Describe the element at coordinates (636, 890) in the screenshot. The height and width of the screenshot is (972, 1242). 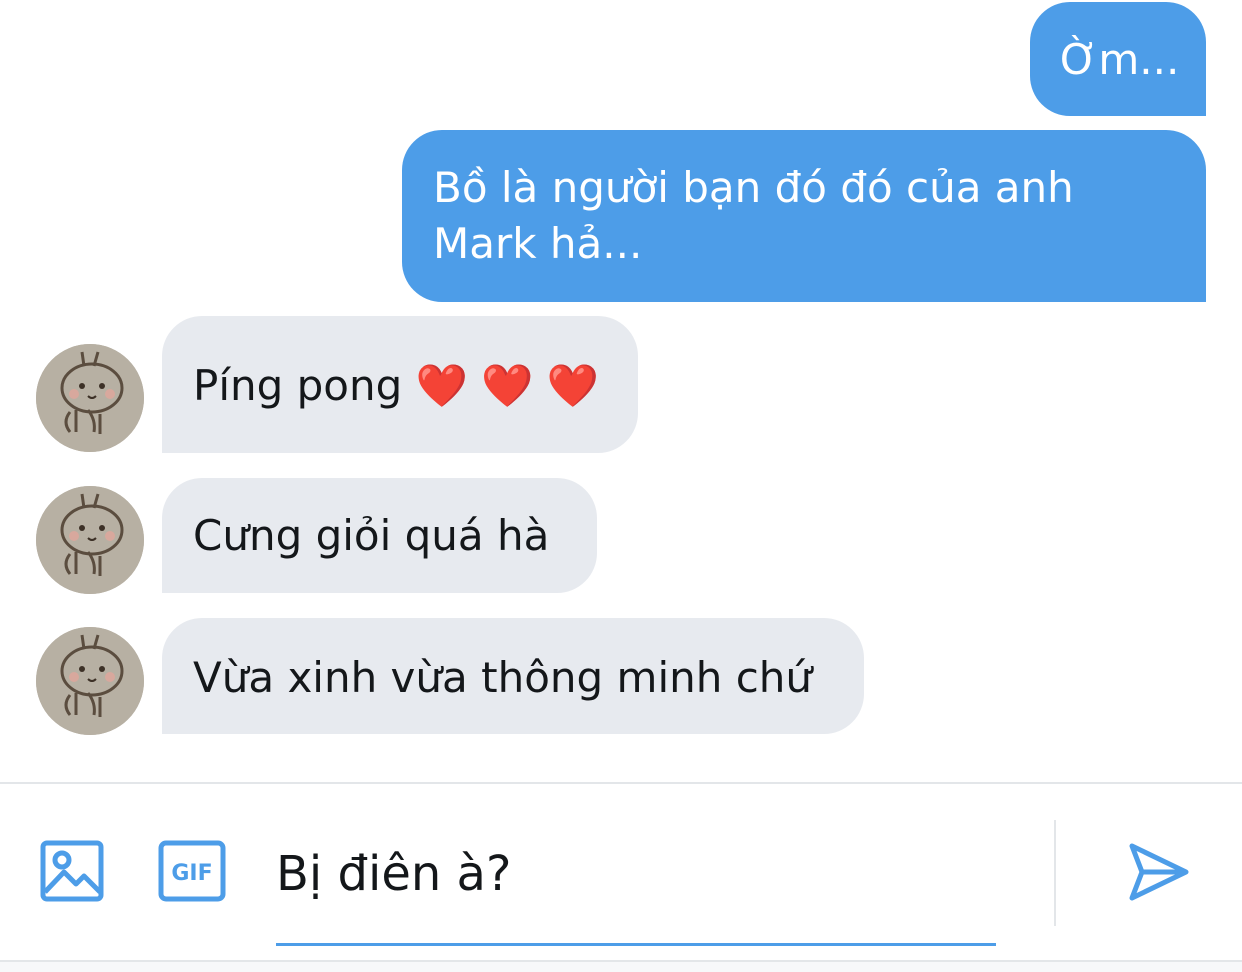
I see `message-input: Bị điên à?` at that location.